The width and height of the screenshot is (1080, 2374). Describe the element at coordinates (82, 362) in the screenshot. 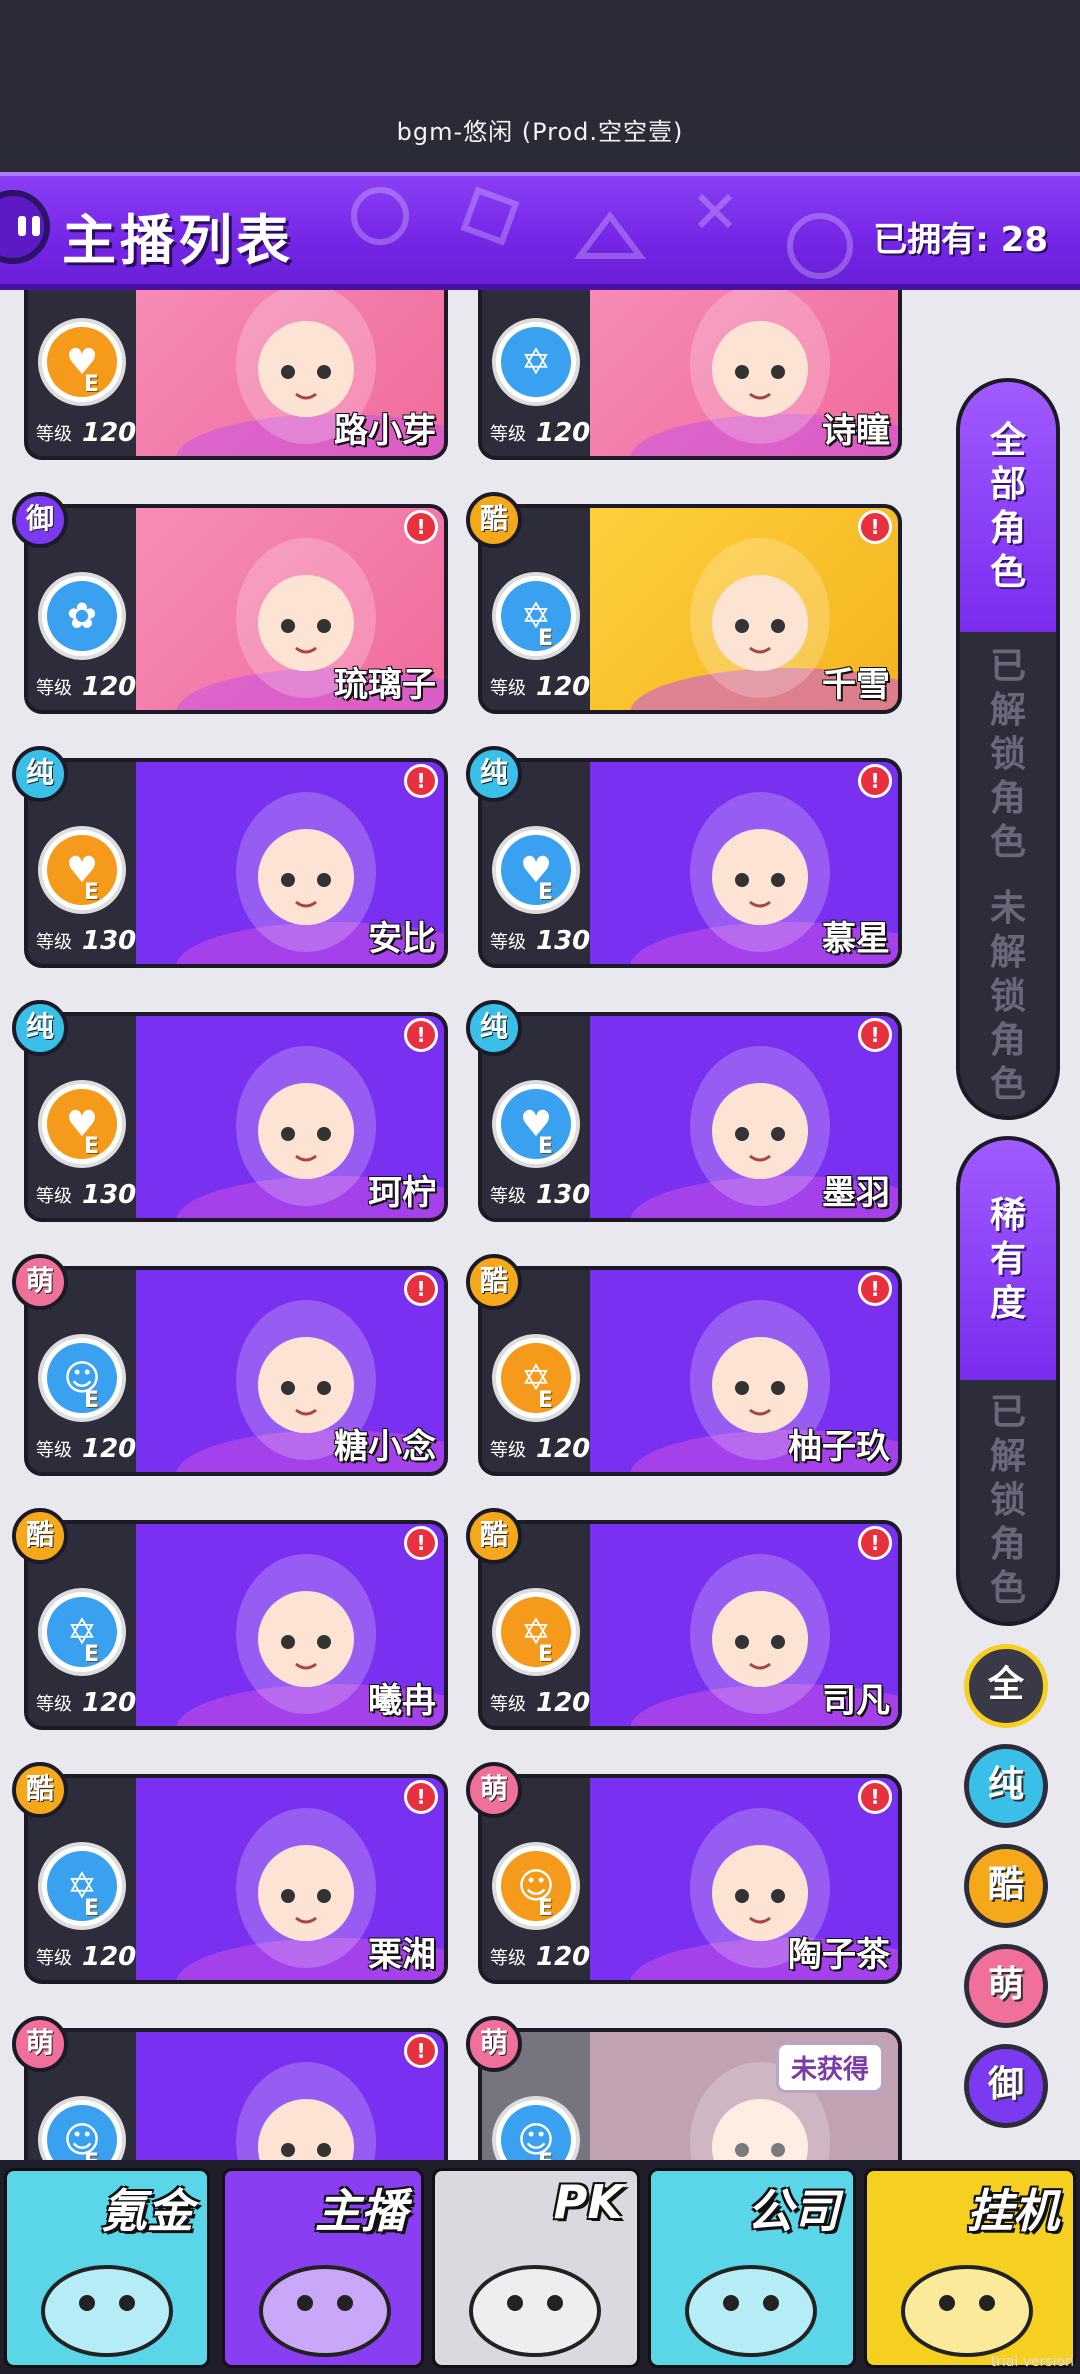

I see `heart-icon: ♥` at that location.